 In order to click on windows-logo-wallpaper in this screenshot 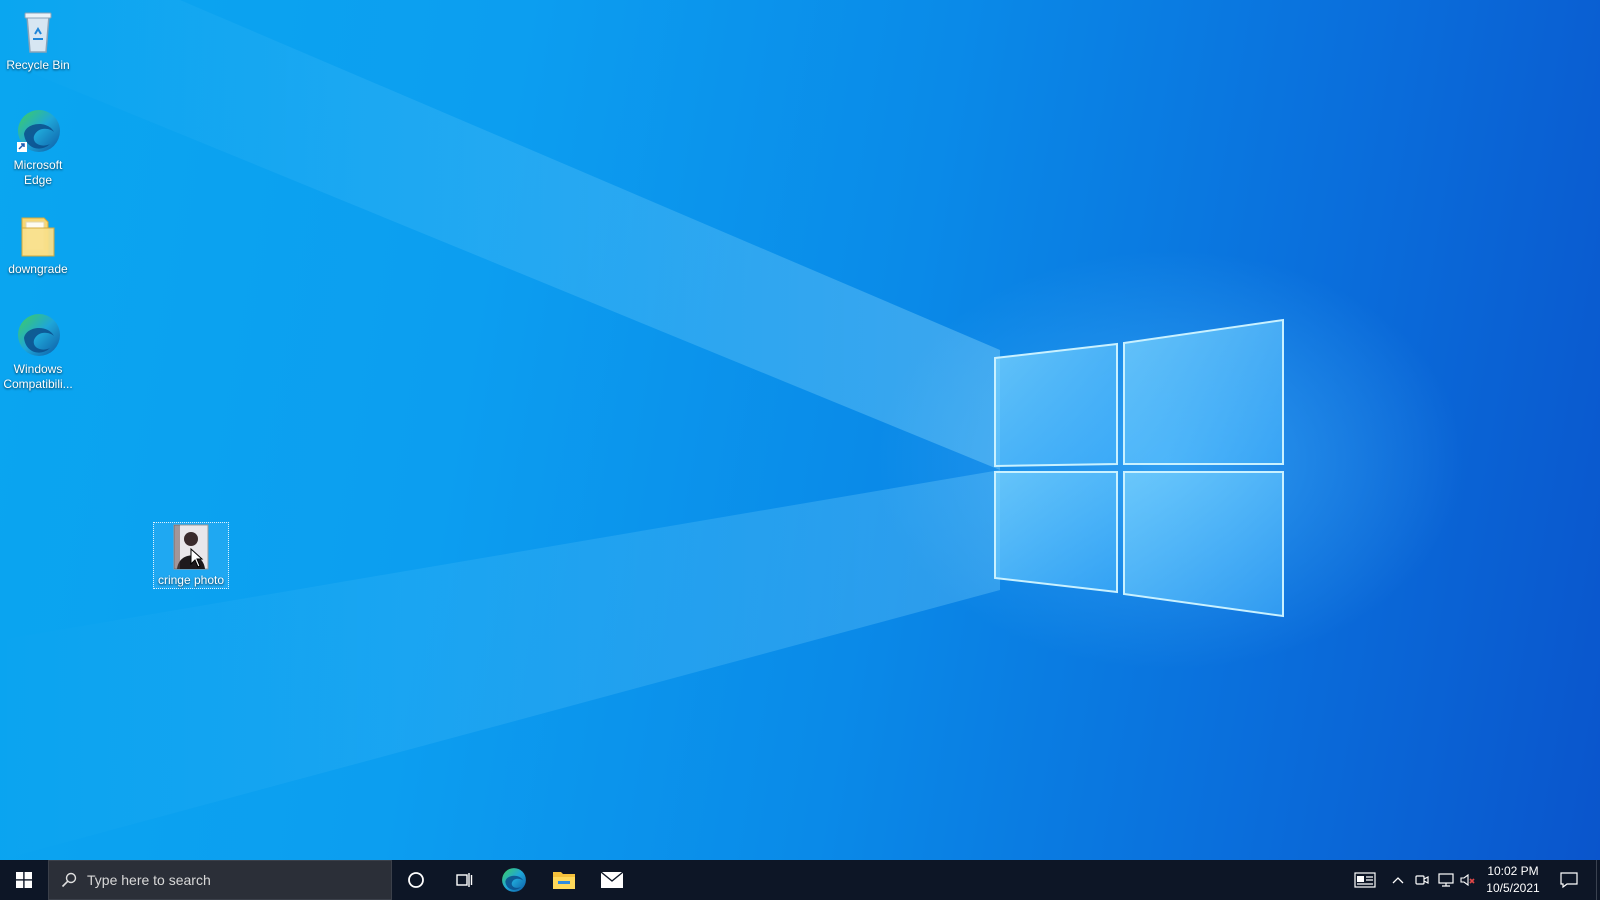, I will do `click(1139, 468)`.